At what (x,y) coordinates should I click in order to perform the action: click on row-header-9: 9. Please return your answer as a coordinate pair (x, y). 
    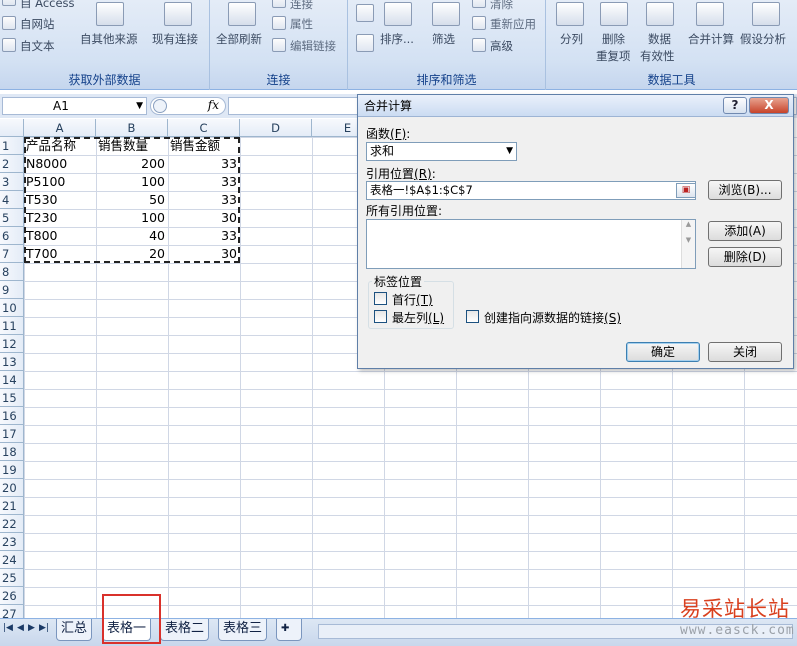
    Looking at the image, I should click on (12, 290).